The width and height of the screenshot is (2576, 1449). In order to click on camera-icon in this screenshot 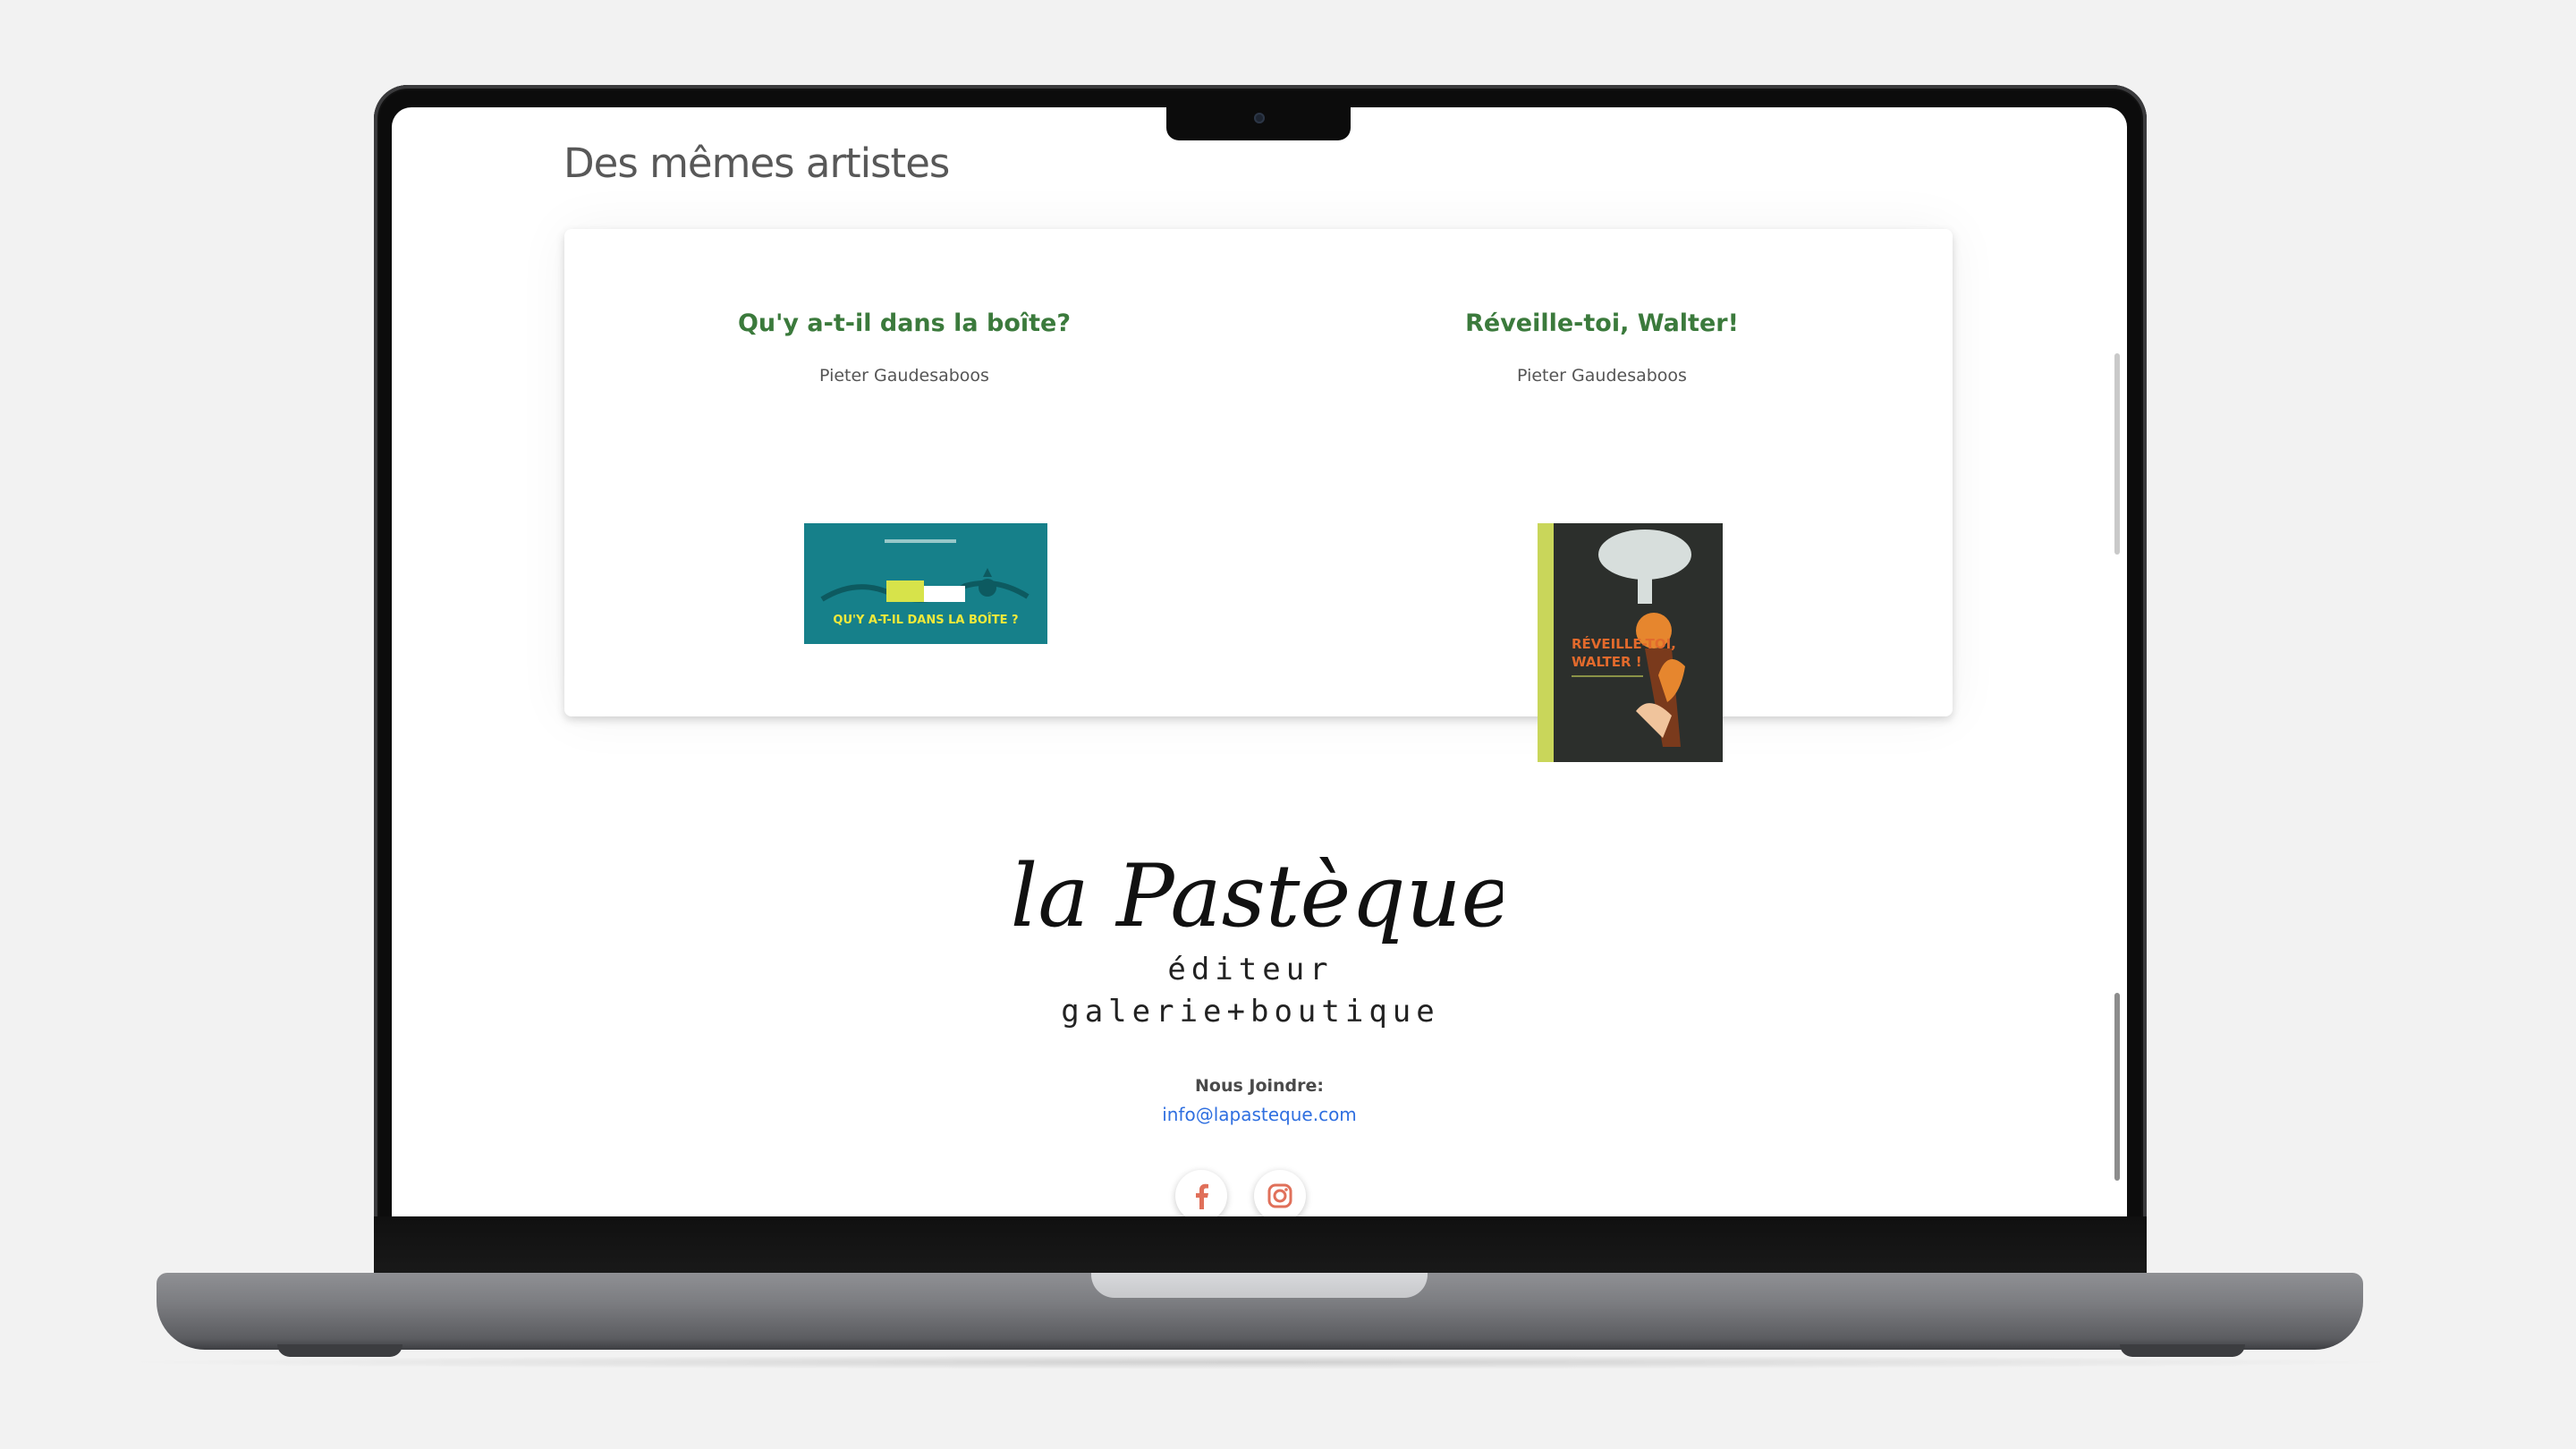, I will do `click(1259, 118)`.